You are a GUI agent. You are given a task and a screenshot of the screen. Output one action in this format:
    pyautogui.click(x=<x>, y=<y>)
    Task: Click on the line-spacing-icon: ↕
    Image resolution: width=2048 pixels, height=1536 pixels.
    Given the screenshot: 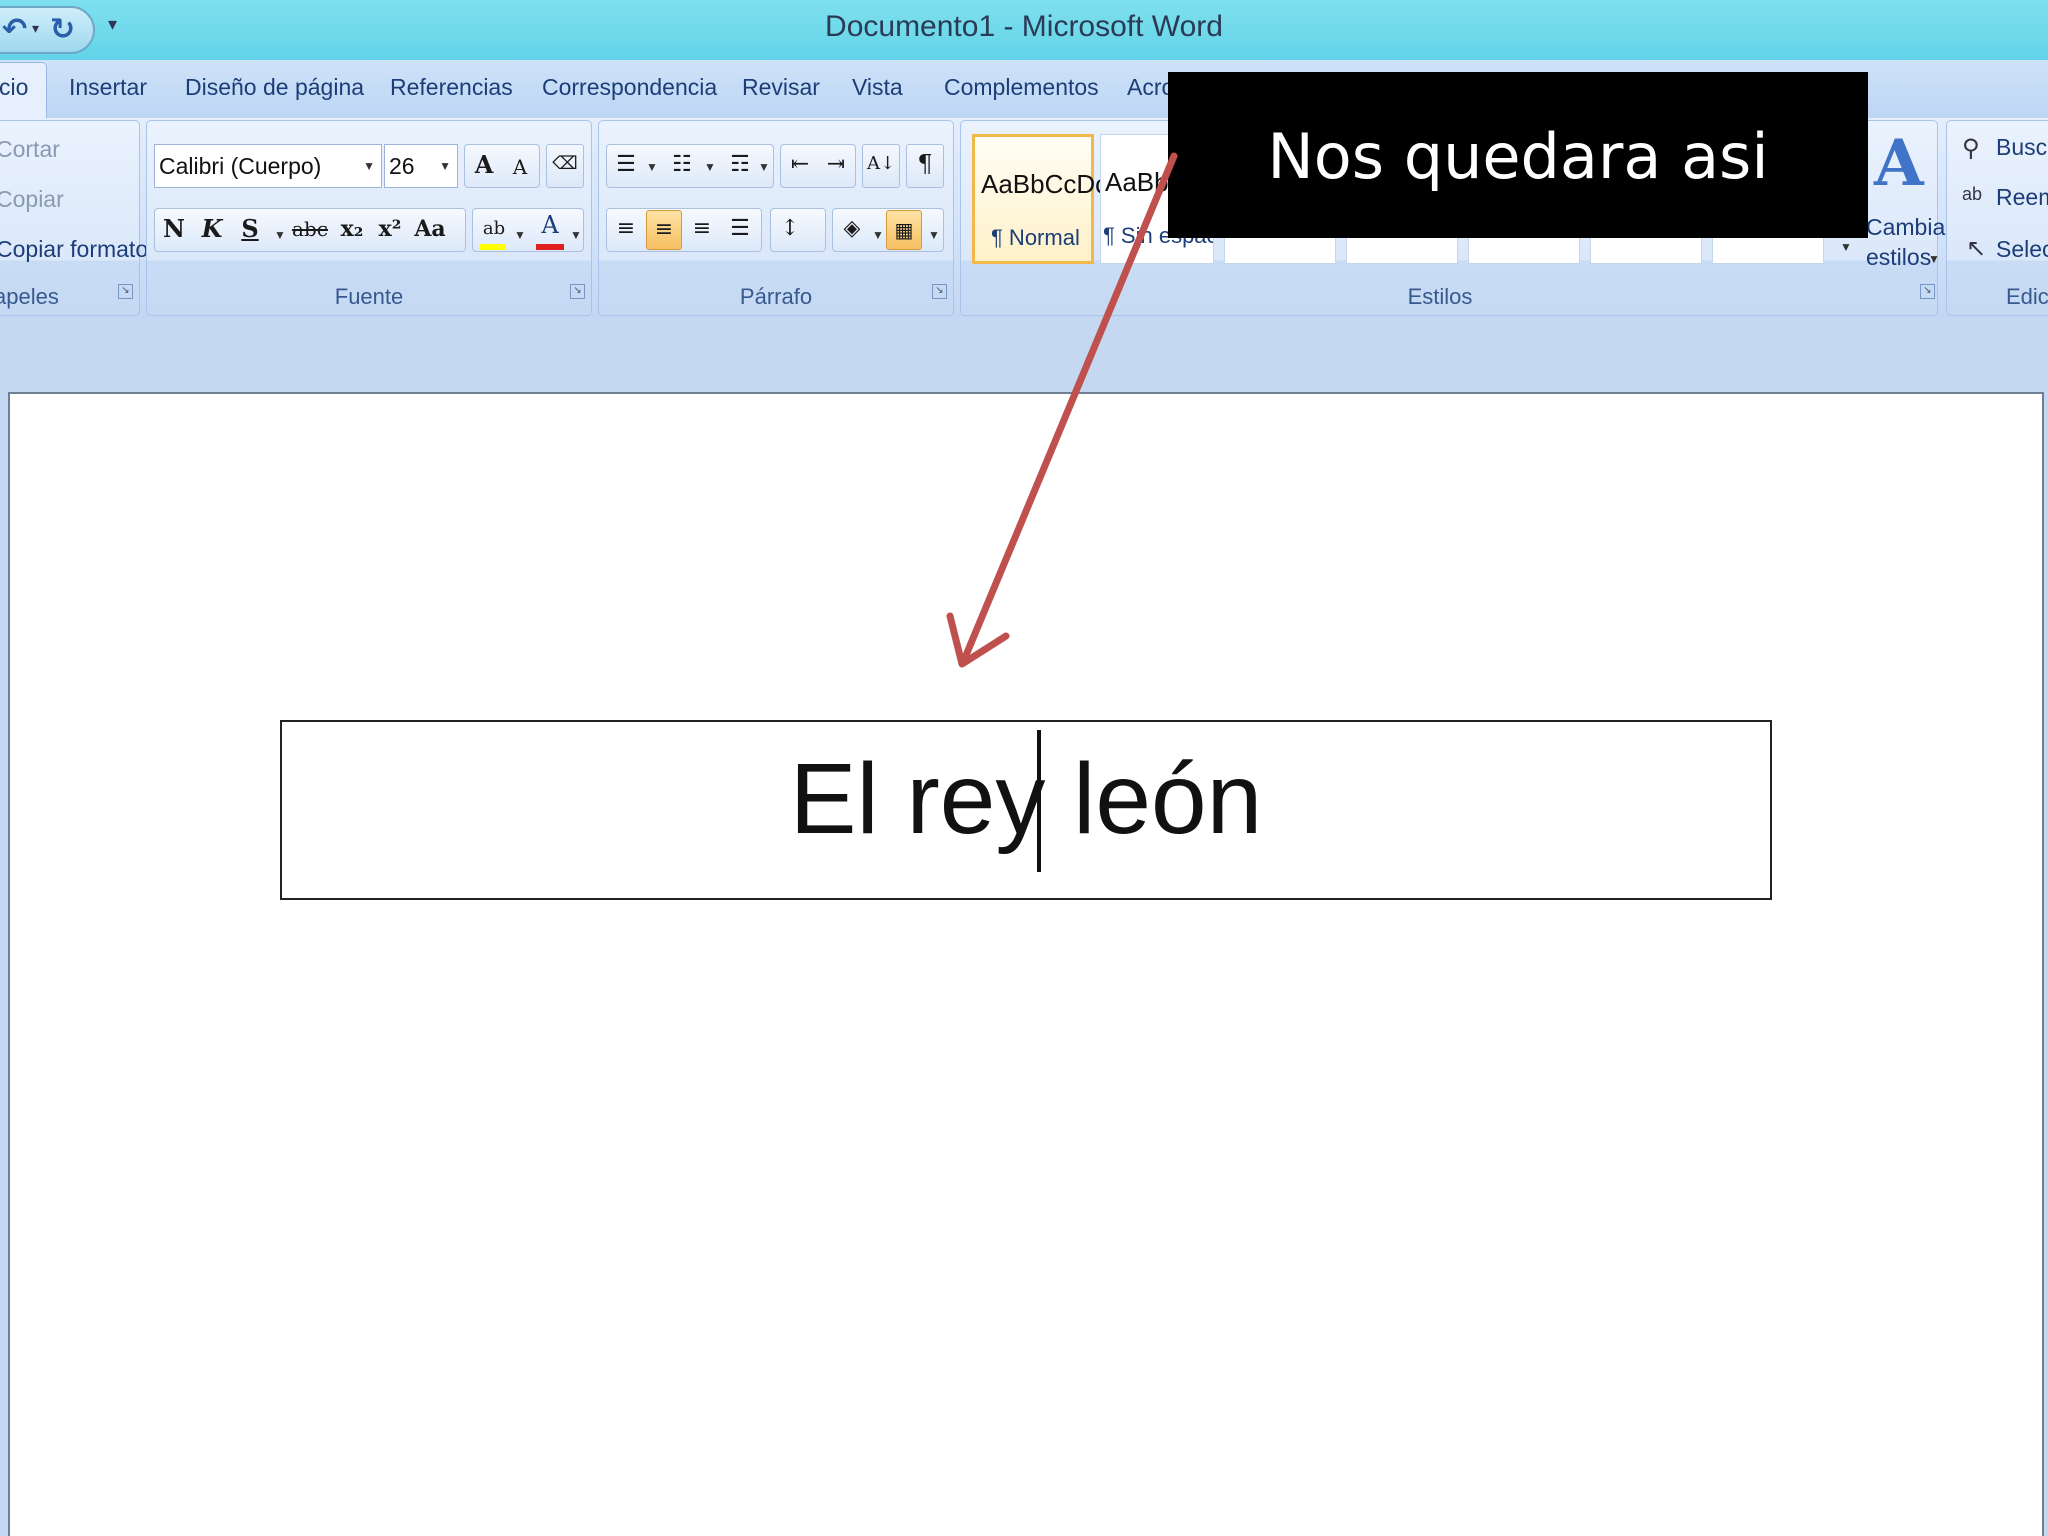 What is the action you would take?
    pyautogui.click(x=790, y=230)
    